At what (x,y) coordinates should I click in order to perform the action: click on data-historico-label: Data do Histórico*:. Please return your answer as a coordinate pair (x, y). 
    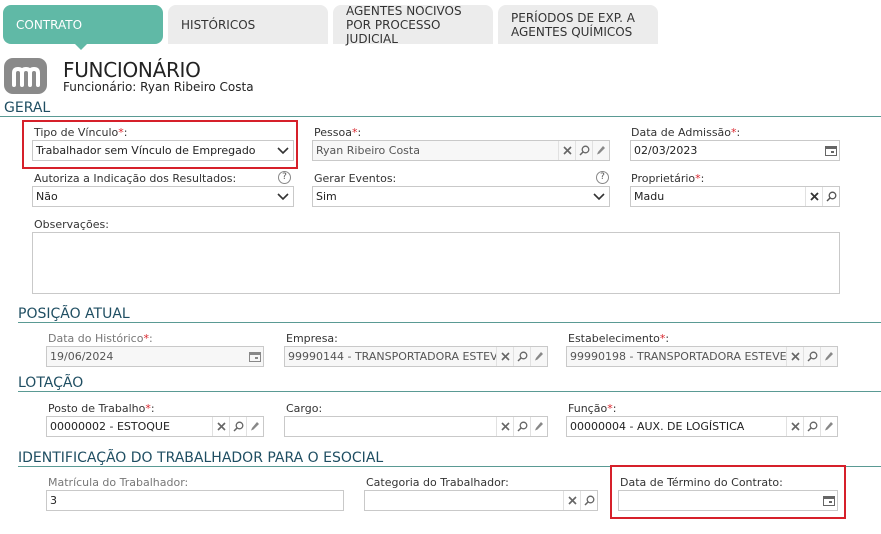
    Looking at the image, I should click on (100, 338).